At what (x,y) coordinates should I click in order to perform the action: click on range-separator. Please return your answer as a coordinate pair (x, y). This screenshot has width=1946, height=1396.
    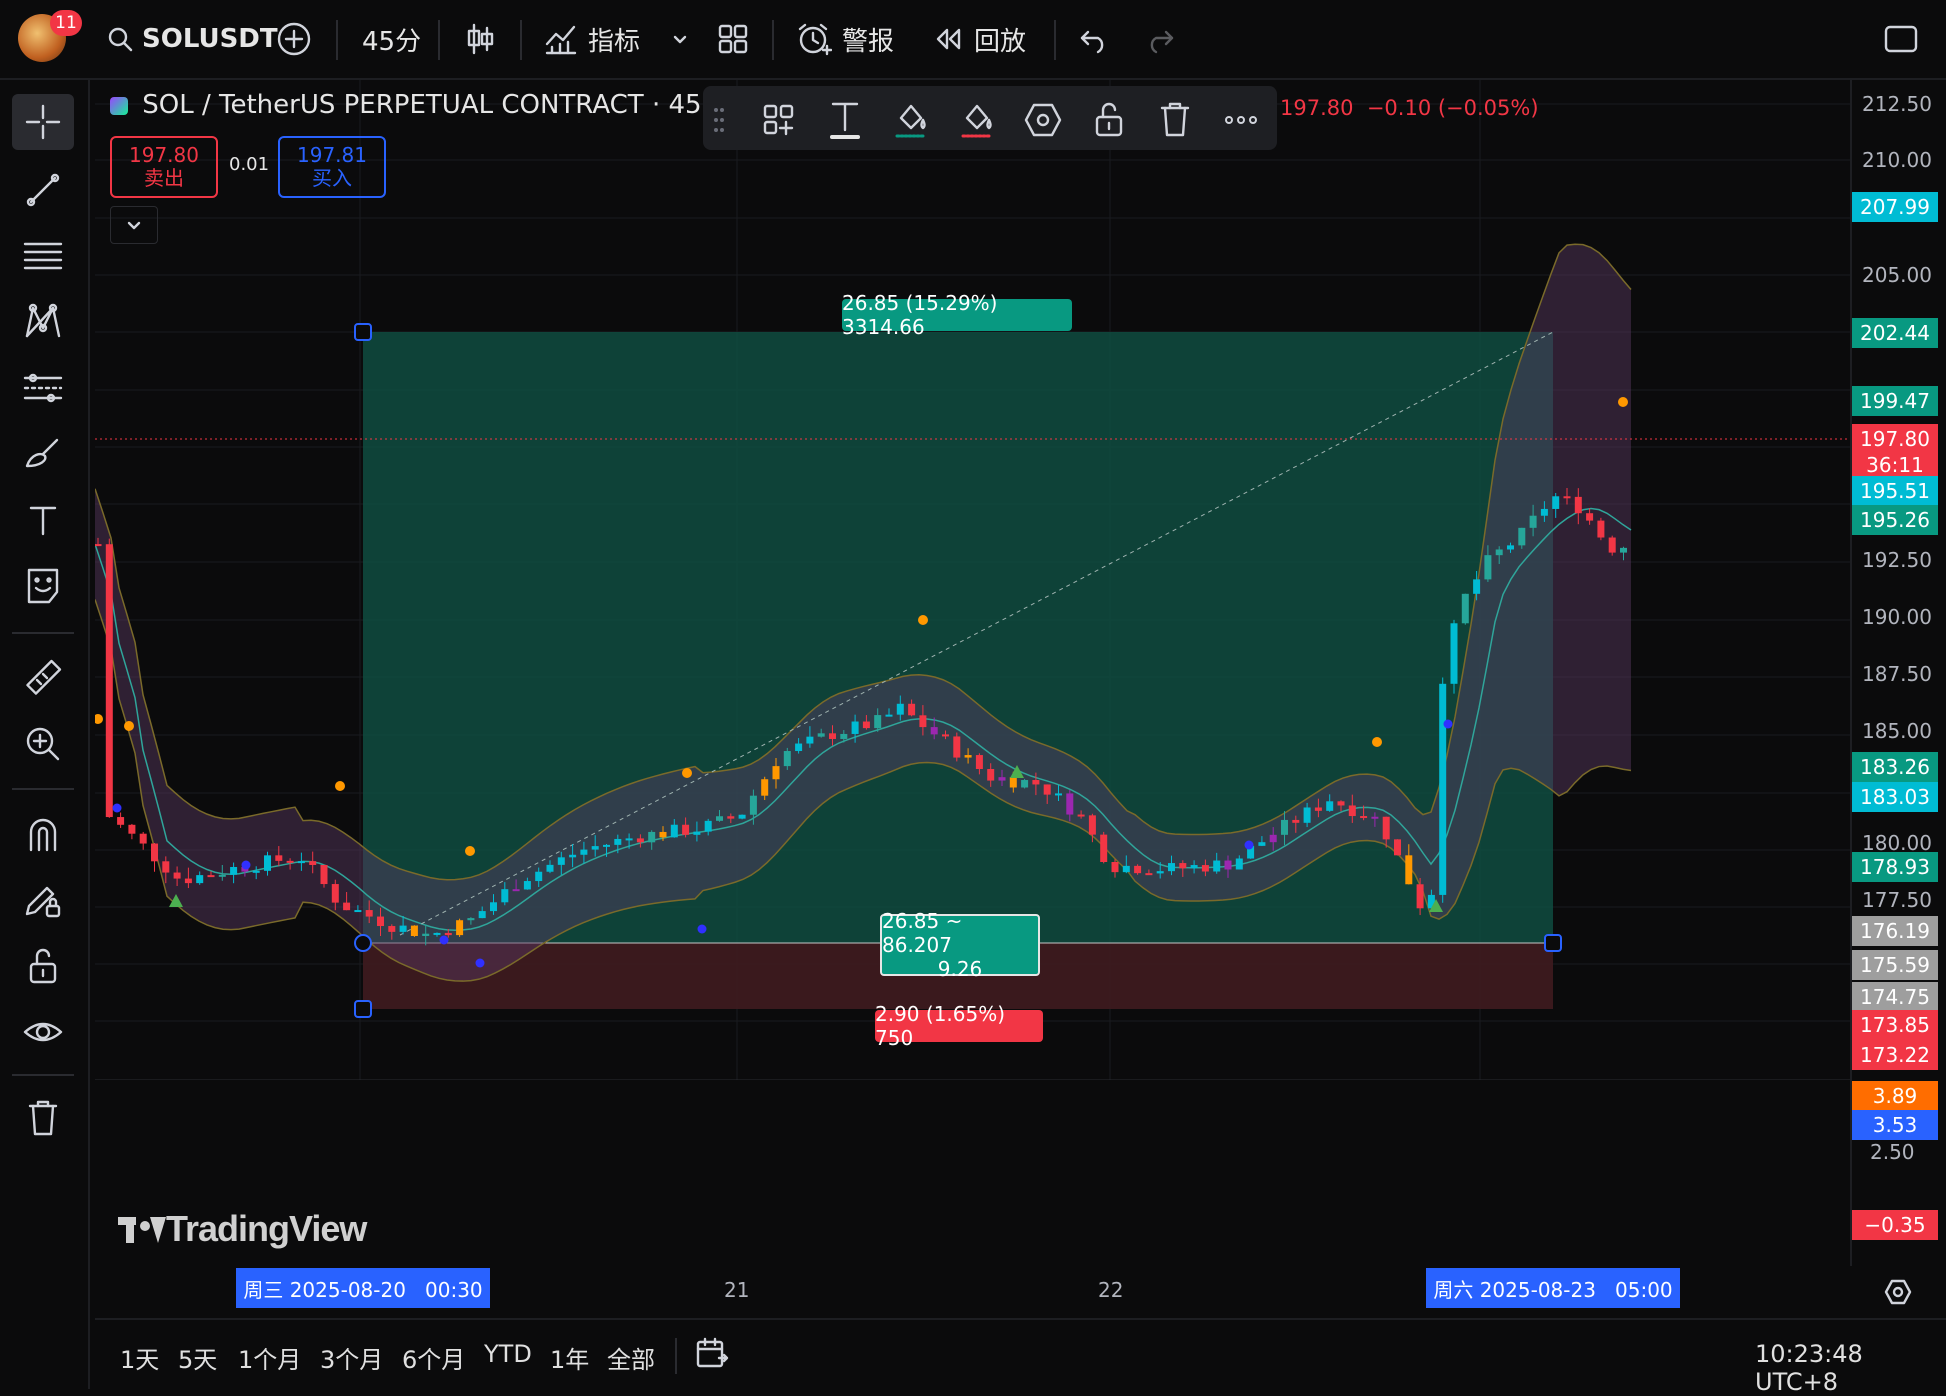
    Looking at the image, I should click on (676, 1356).